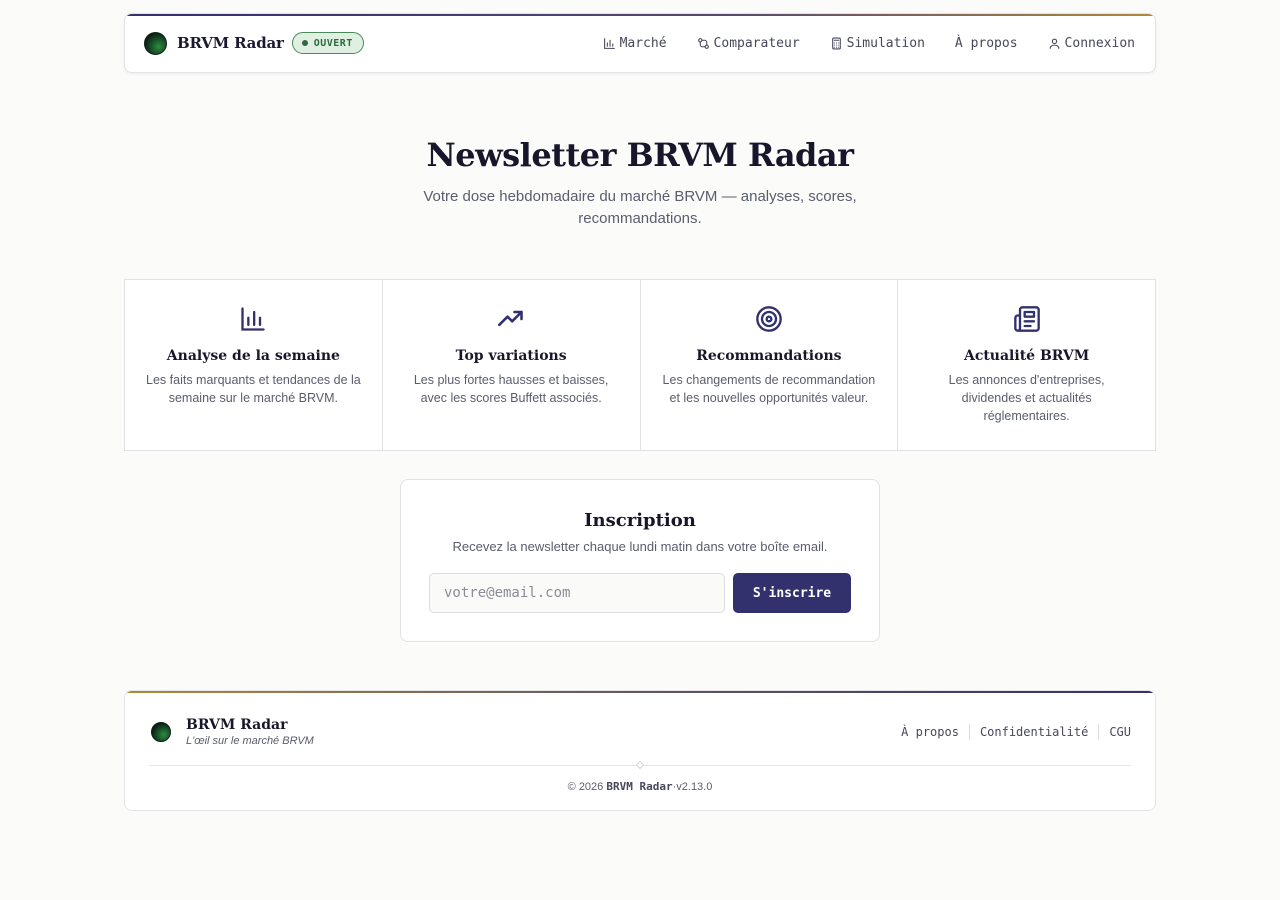 This screenshot has width=1280, height=900. What do you see at coordinates (511, 356) in the screenshot?
I see `feature-title: Top variations` at bounding box center [511, 356].